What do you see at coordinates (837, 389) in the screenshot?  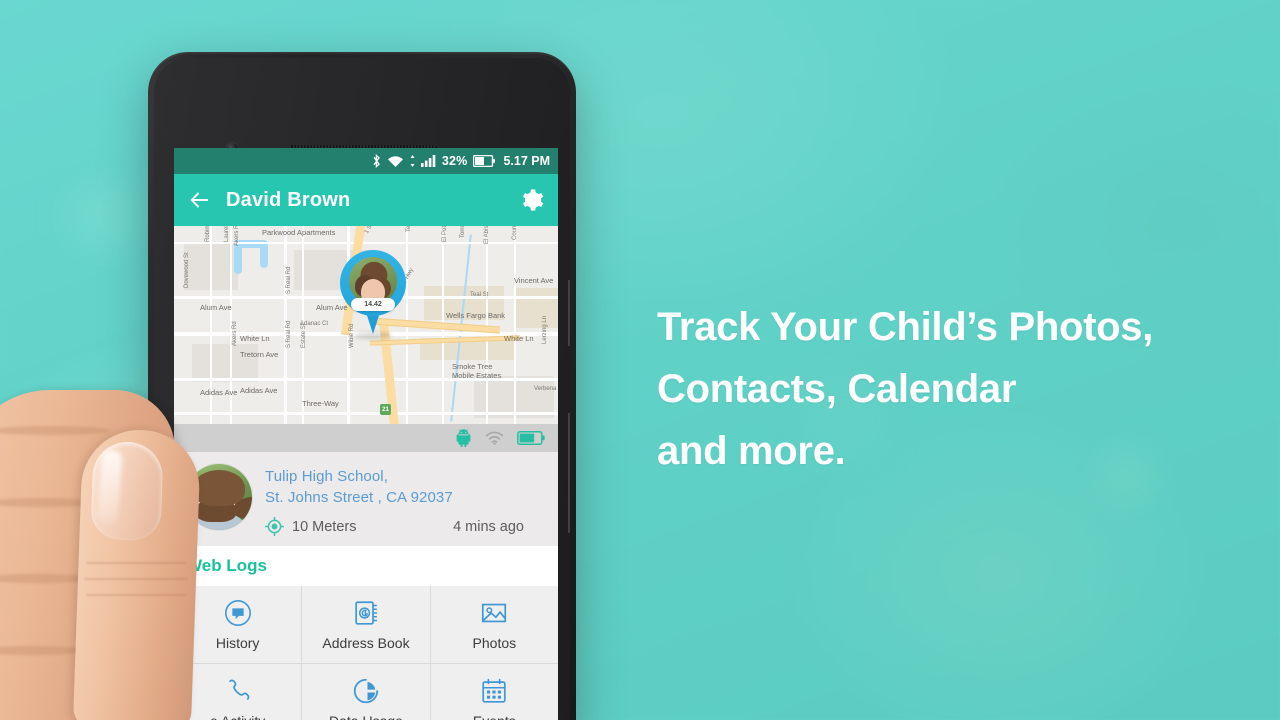 I see `headline-line-2: Contacts, Calendar` at bounding box center [837, 389].